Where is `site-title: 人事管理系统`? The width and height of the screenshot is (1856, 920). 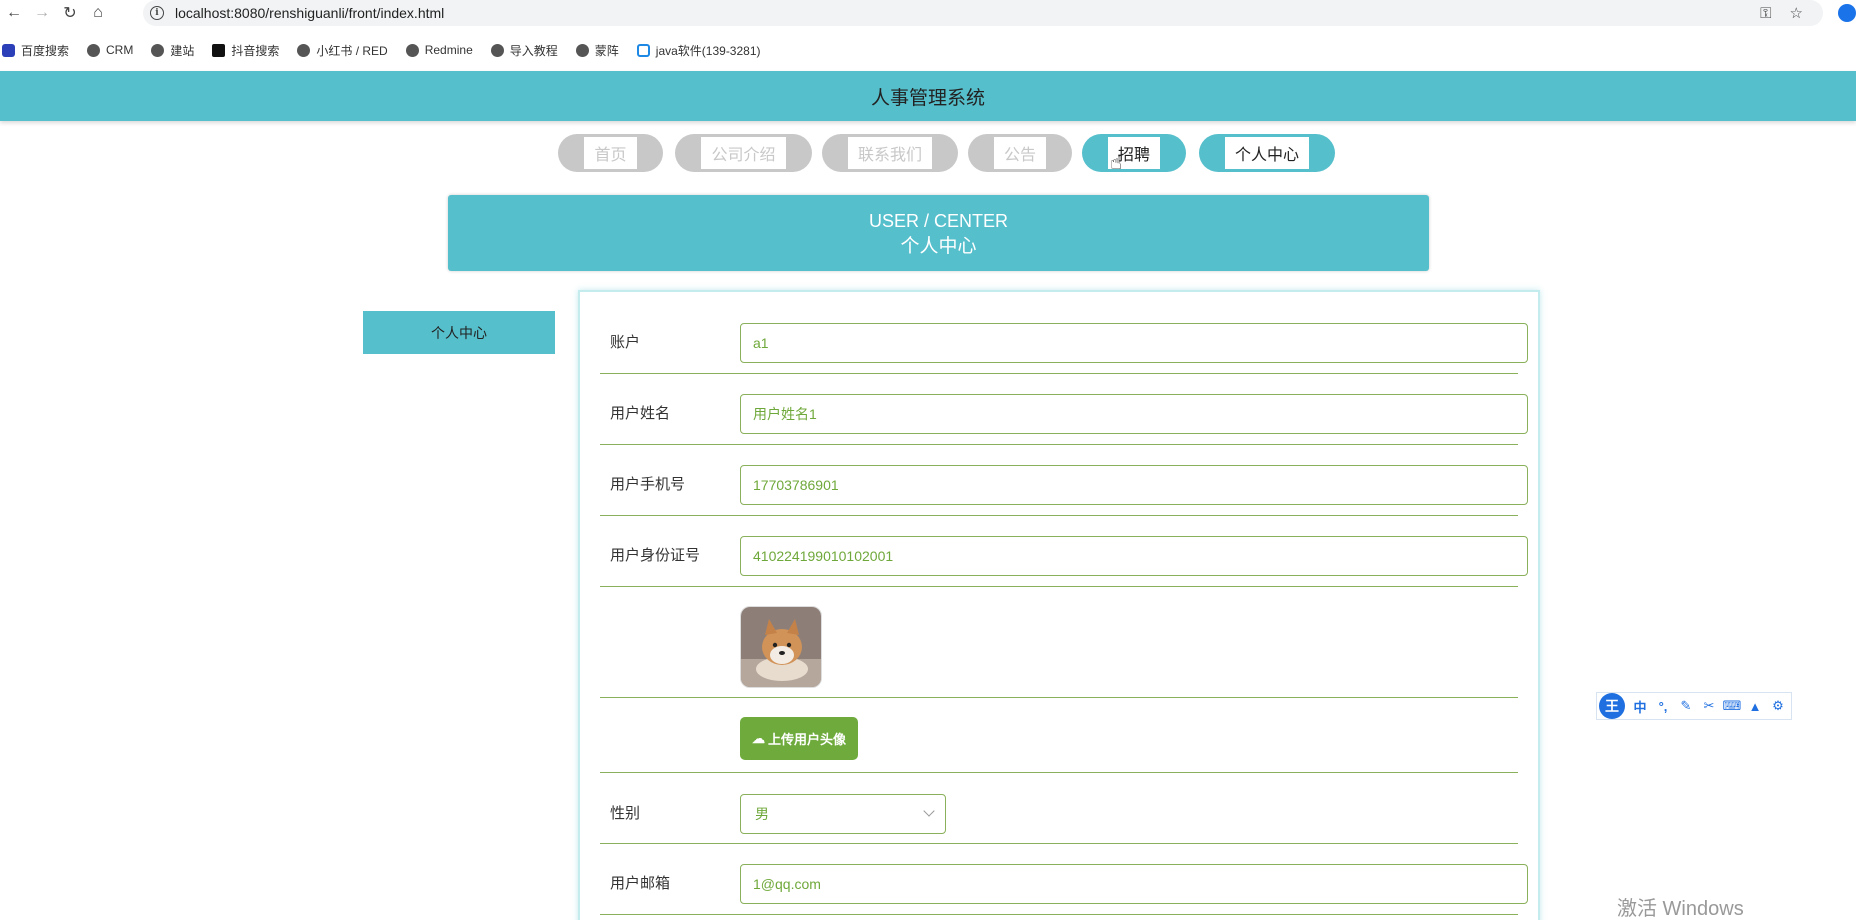
site-title: 人事管理系统 is located at coordinates (927, 98).